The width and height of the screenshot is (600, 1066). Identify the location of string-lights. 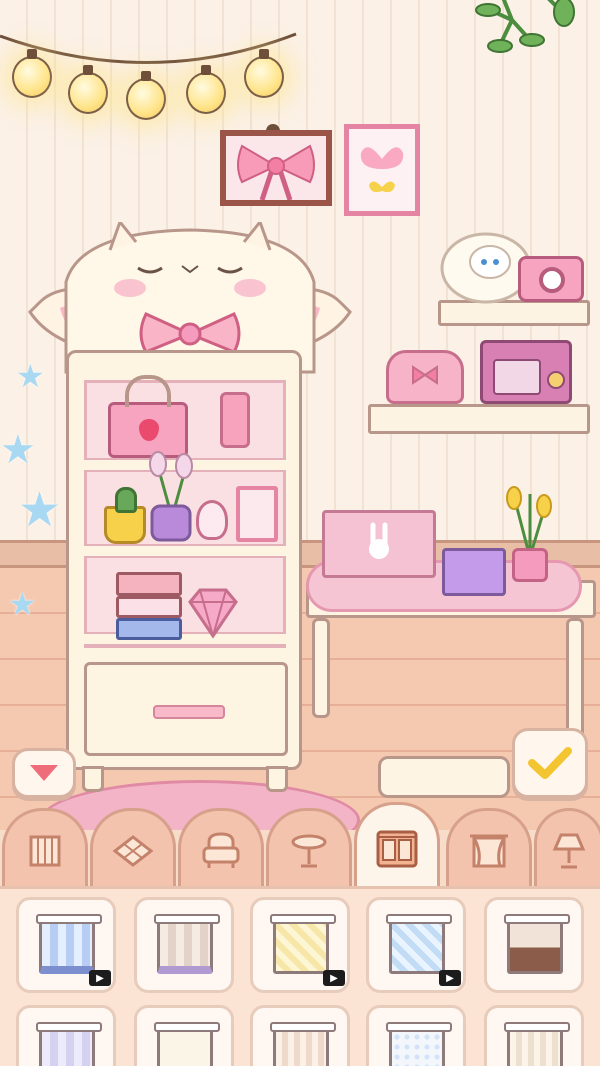
(160, 70).